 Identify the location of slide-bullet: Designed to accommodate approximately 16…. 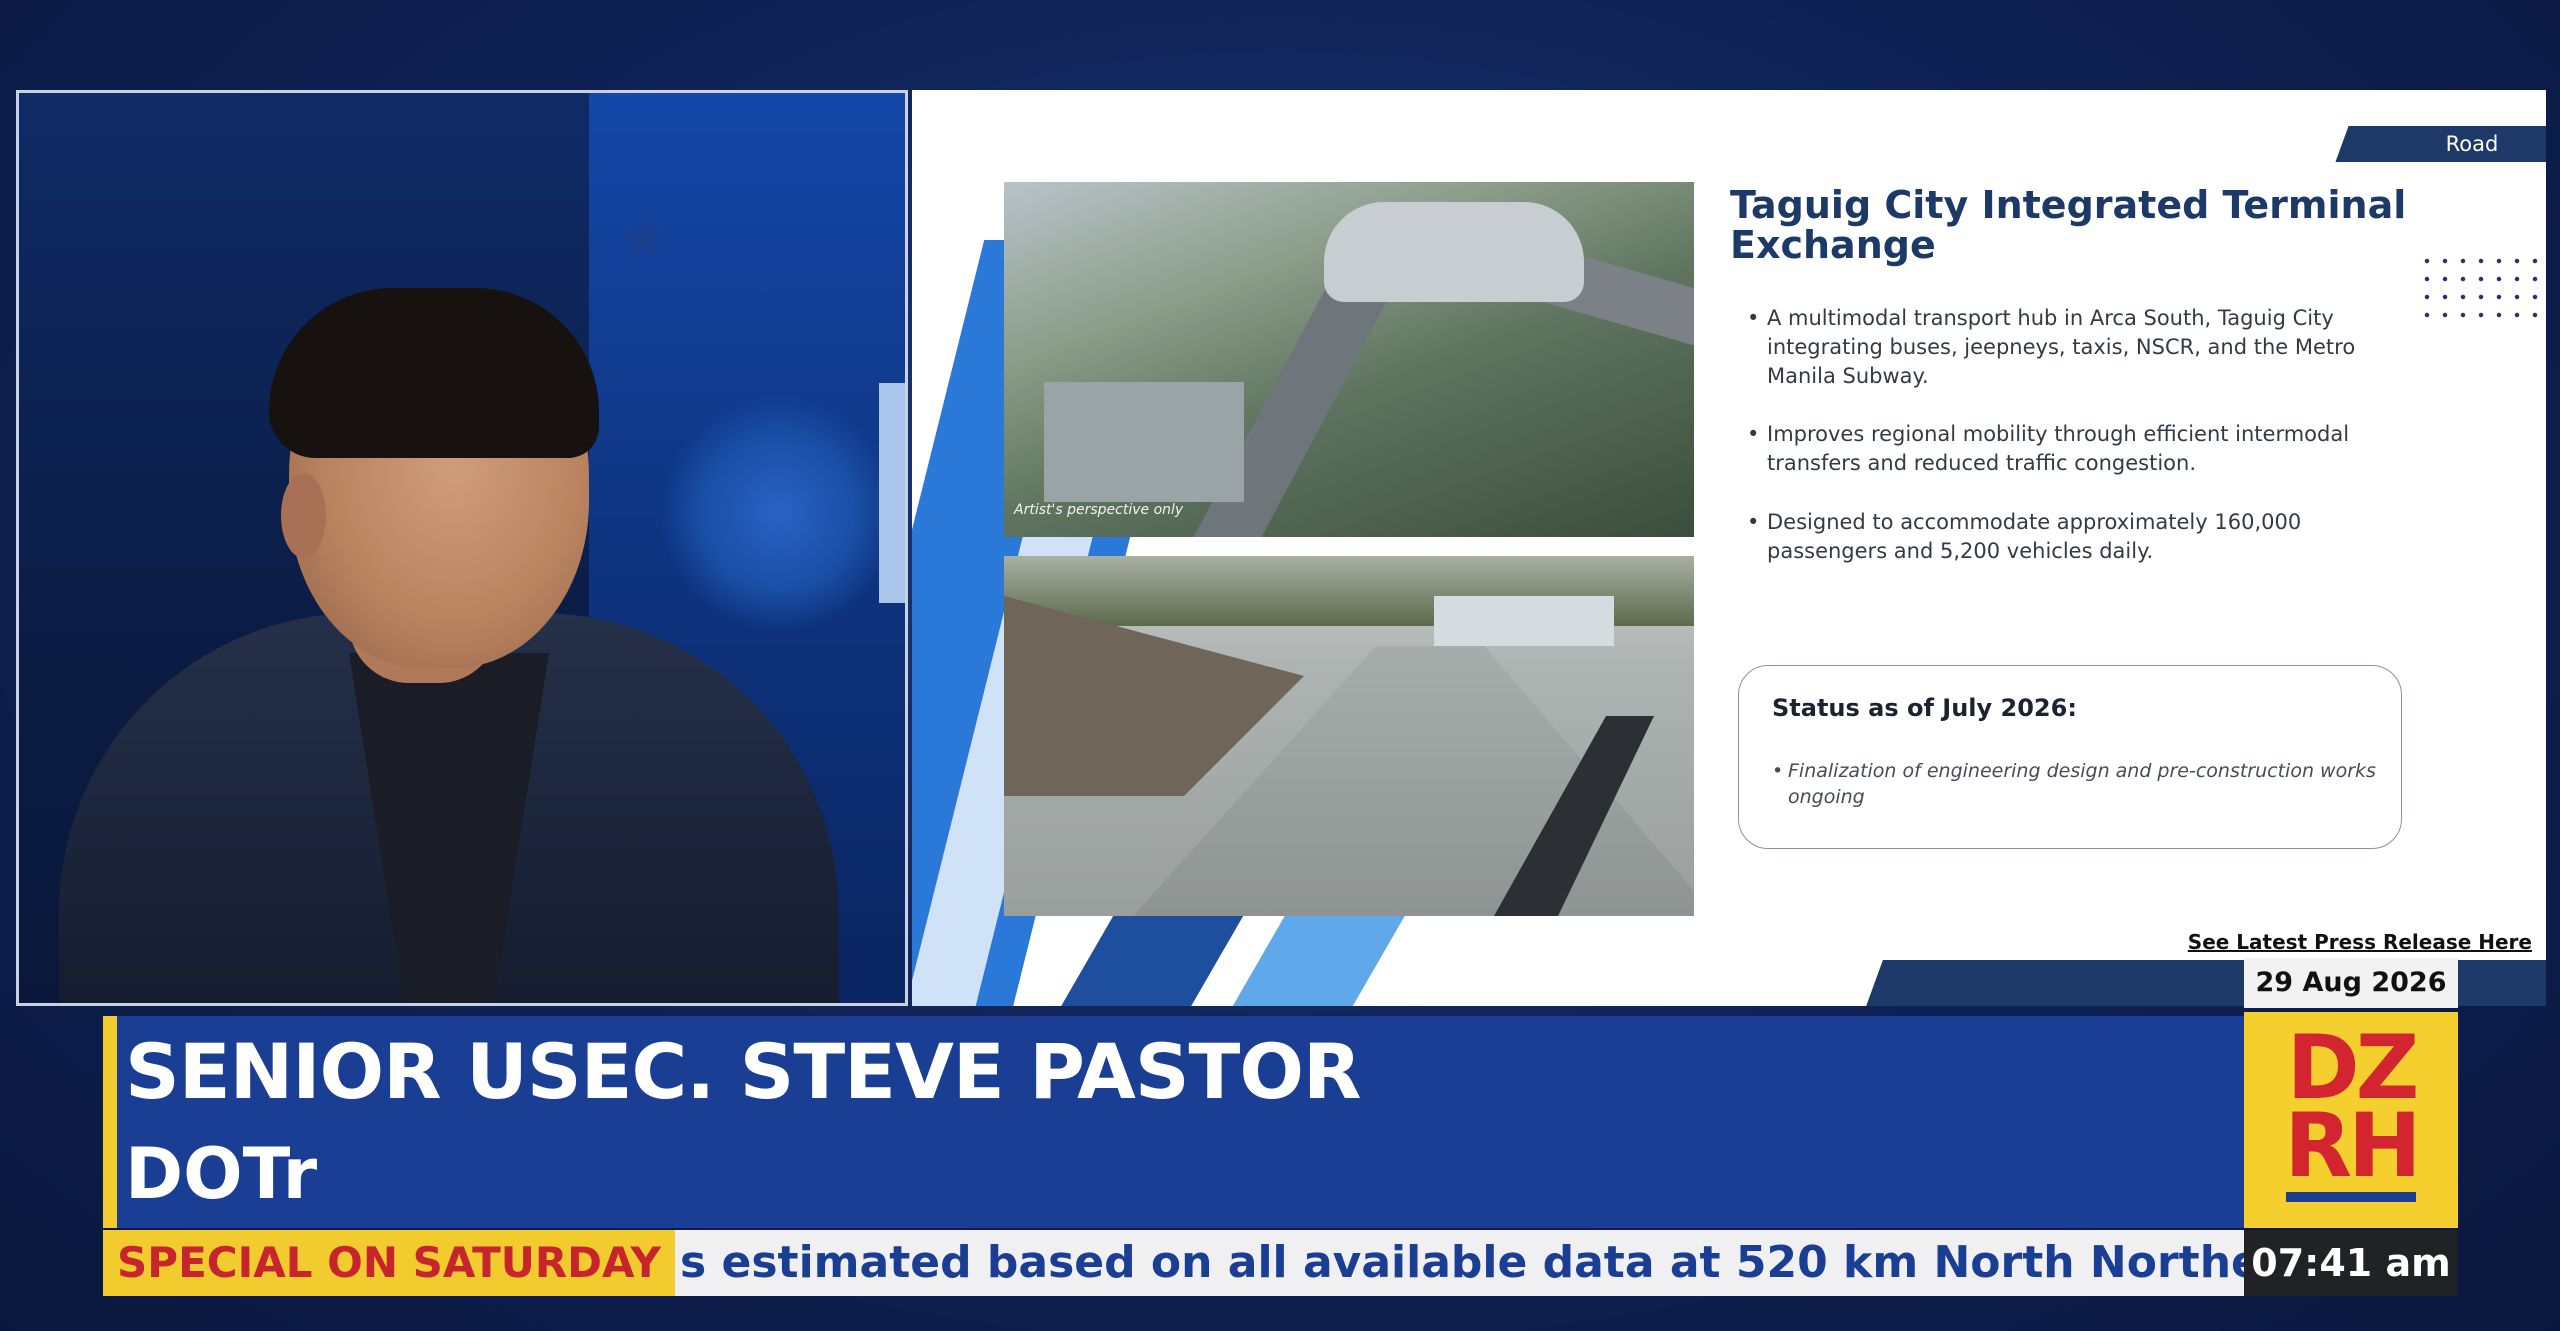
(2087, 537).